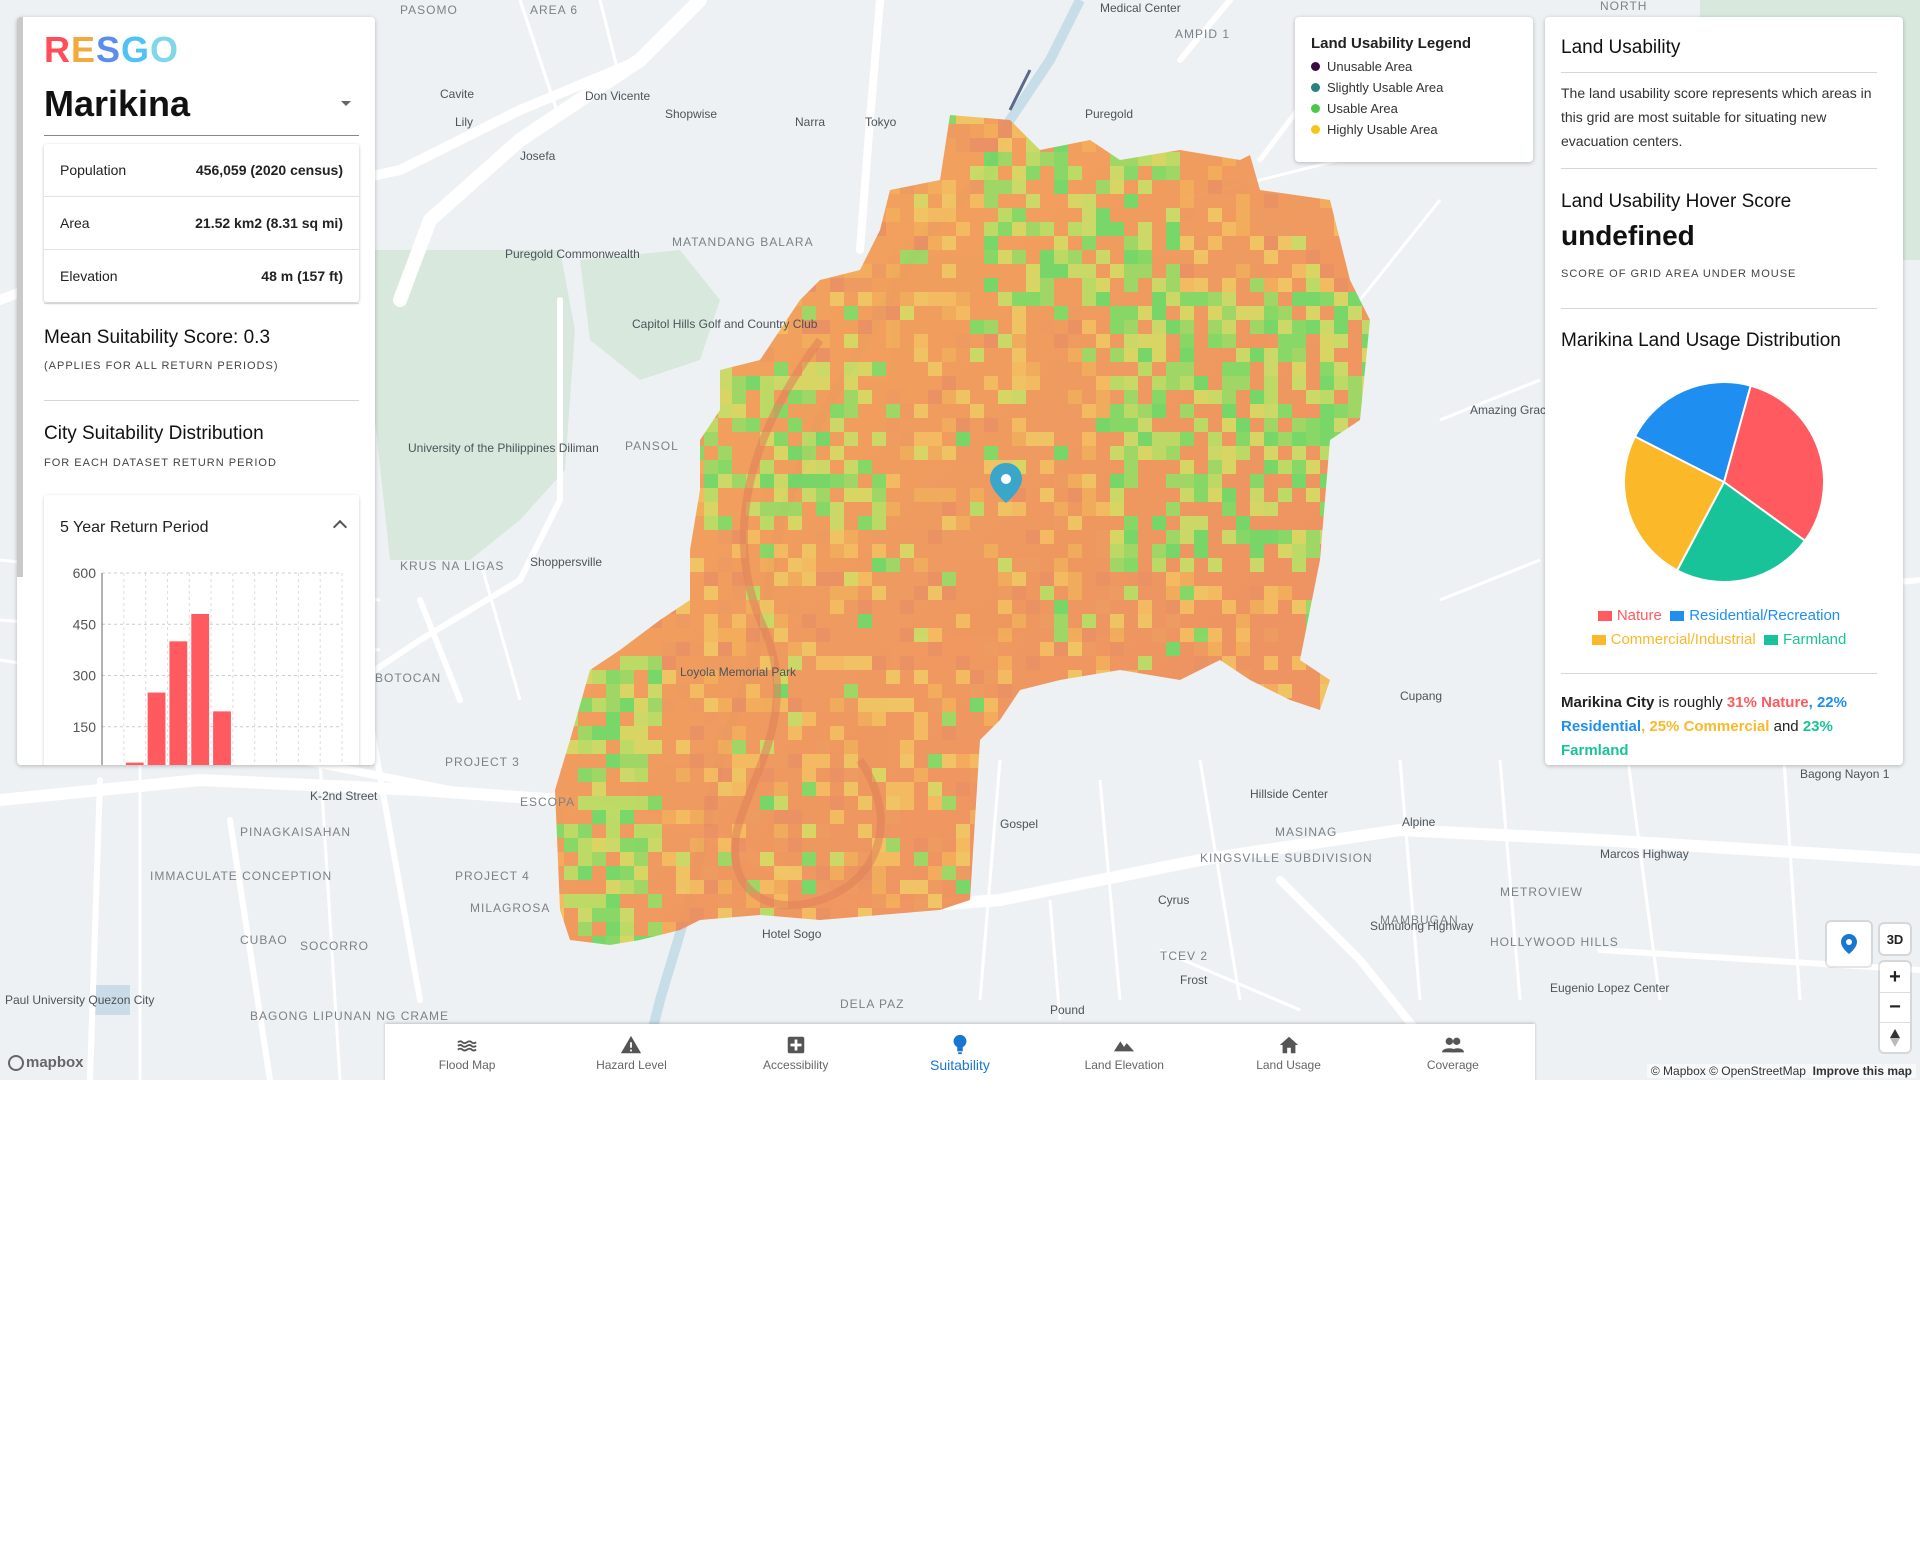  What do you see at coordinates (652, 446) in the screenshot?
I see `map-label: PANSOL` at bounding box center [652, 446].